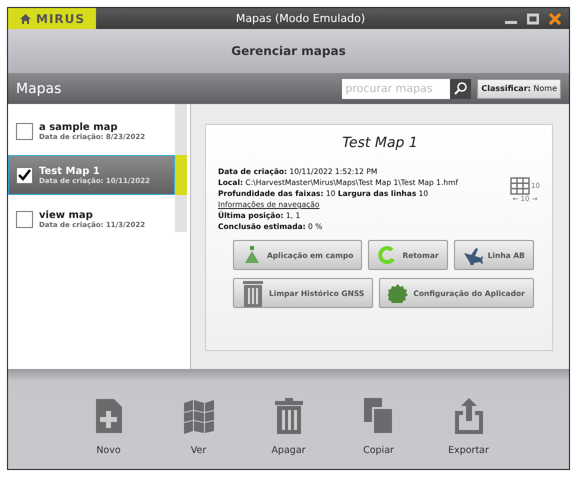 The height and width of the screenshot is (478, 574). I want to click on window-title: Mapas (Modo Emulado), so click(300, 18).